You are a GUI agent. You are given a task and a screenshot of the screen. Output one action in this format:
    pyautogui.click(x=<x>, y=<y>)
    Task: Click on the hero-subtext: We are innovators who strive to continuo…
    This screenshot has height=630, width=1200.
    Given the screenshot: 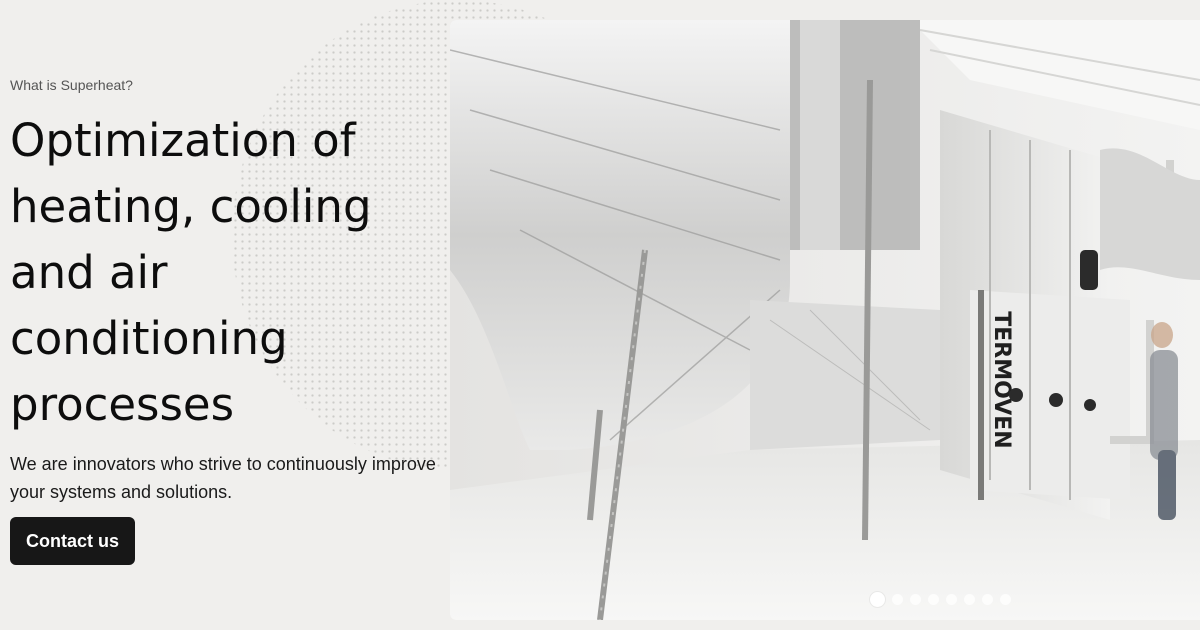 What is the action you would take?
    pyautogui.click(x=223, y=478)
    